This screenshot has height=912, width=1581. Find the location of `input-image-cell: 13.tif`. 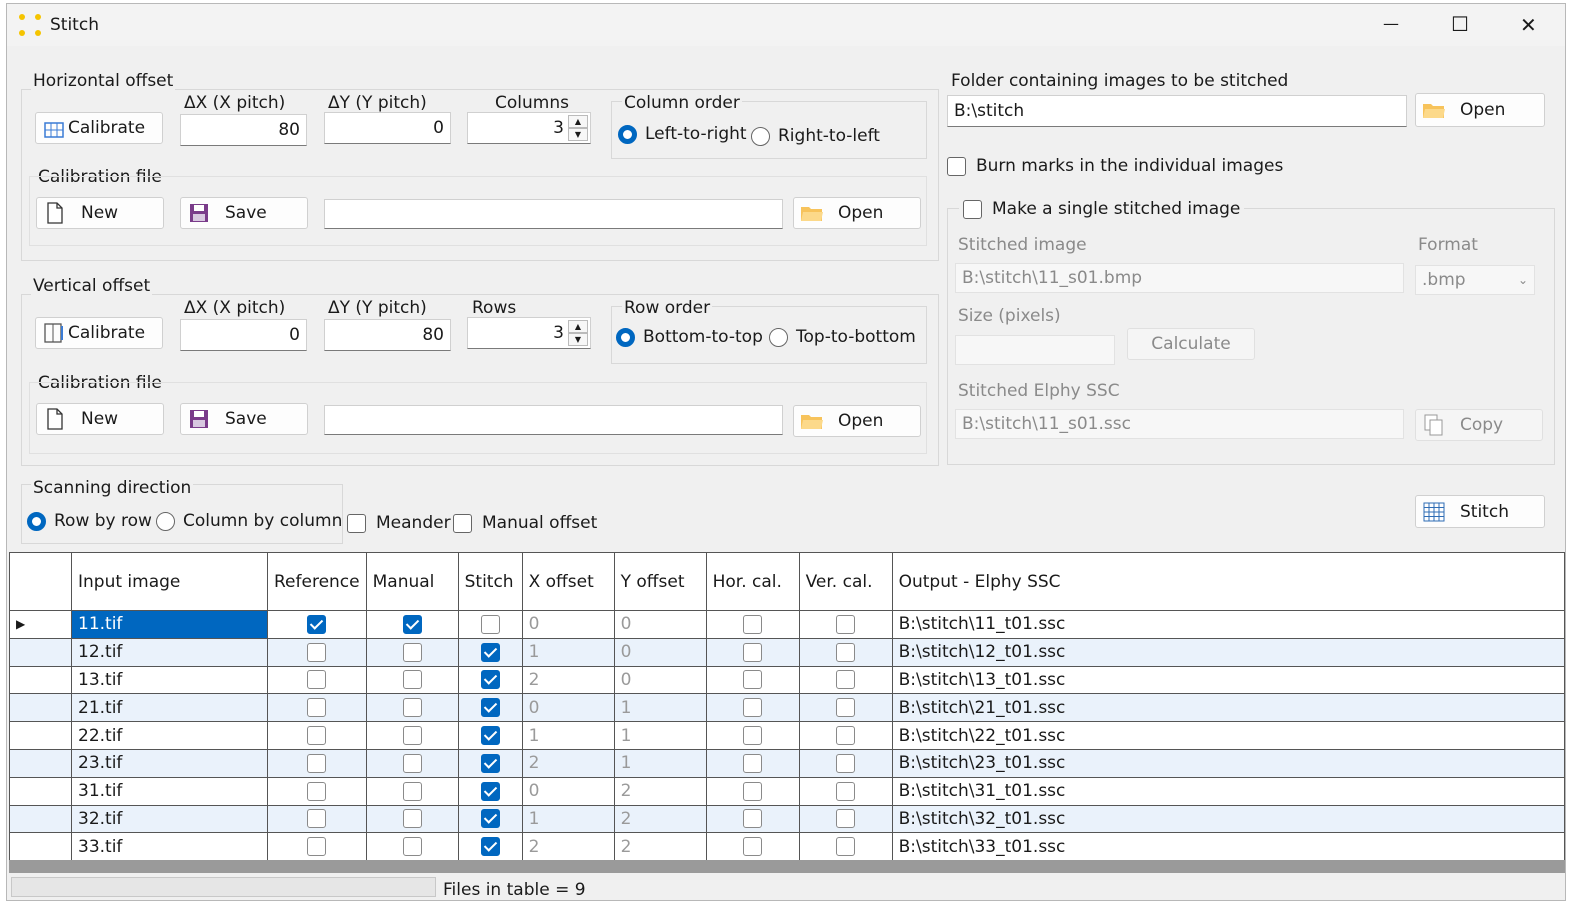

input-image-cell: 13.tif is located at coordinates (169, 680).